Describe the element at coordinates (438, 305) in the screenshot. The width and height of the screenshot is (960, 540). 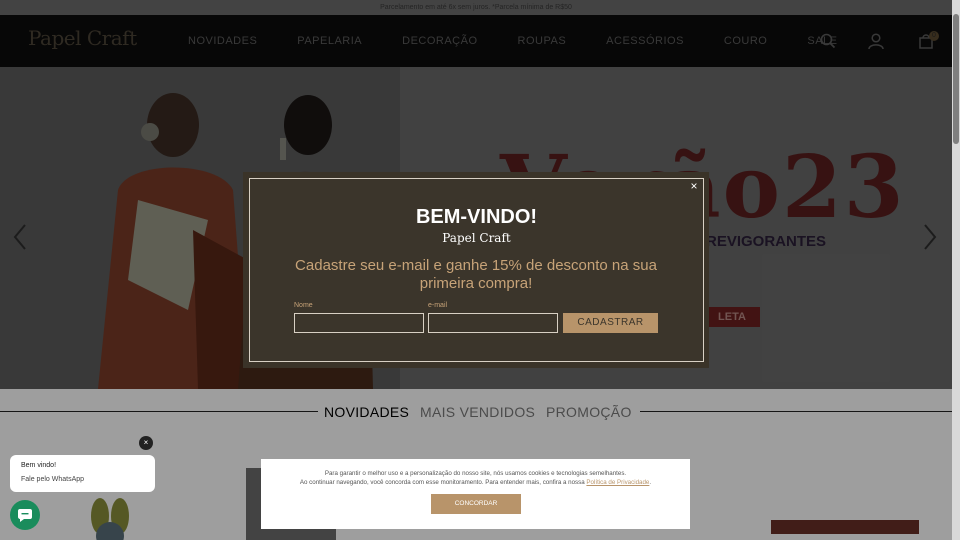
I see `email-label: e-mail` at that location.